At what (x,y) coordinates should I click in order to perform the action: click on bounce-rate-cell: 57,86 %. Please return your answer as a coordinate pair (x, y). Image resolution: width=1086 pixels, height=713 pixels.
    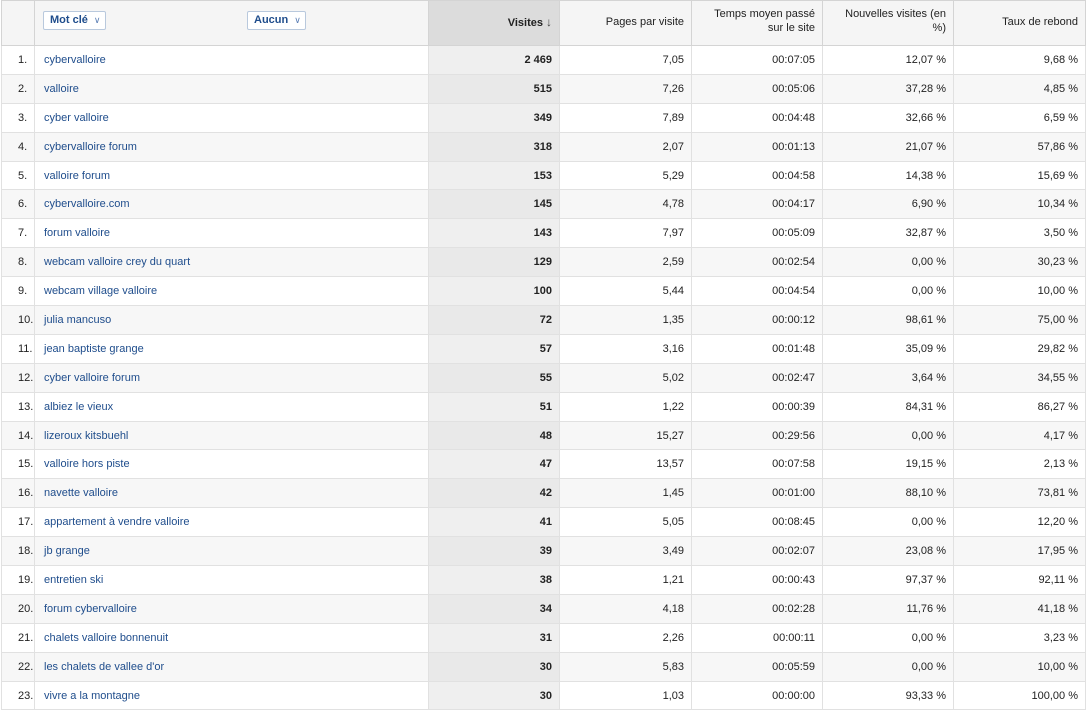
    Looking at the image, I should click on (1019, 146).